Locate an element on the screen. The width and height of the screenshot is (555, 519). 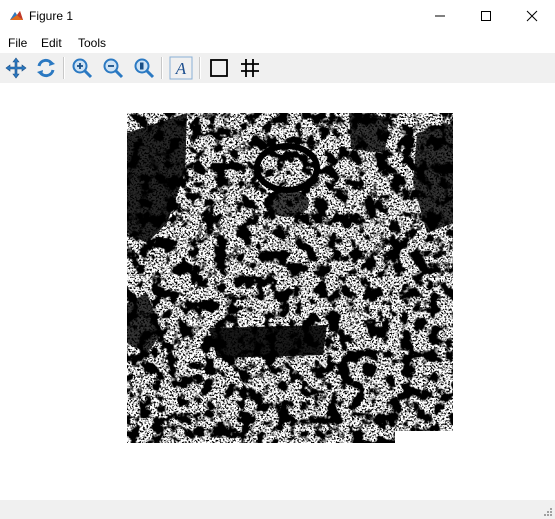
pan-icon is located at coordinates (16, 68).